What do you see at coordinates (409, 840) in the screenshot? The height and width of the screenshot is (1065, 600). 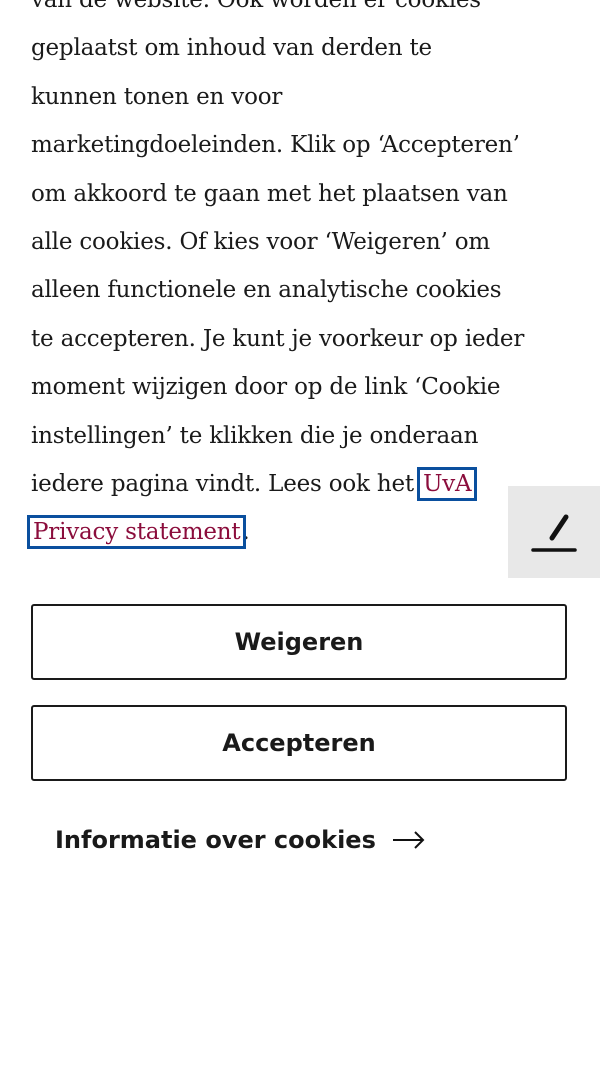 I see `arrow-right-icon` at bounding box center [409, 840].